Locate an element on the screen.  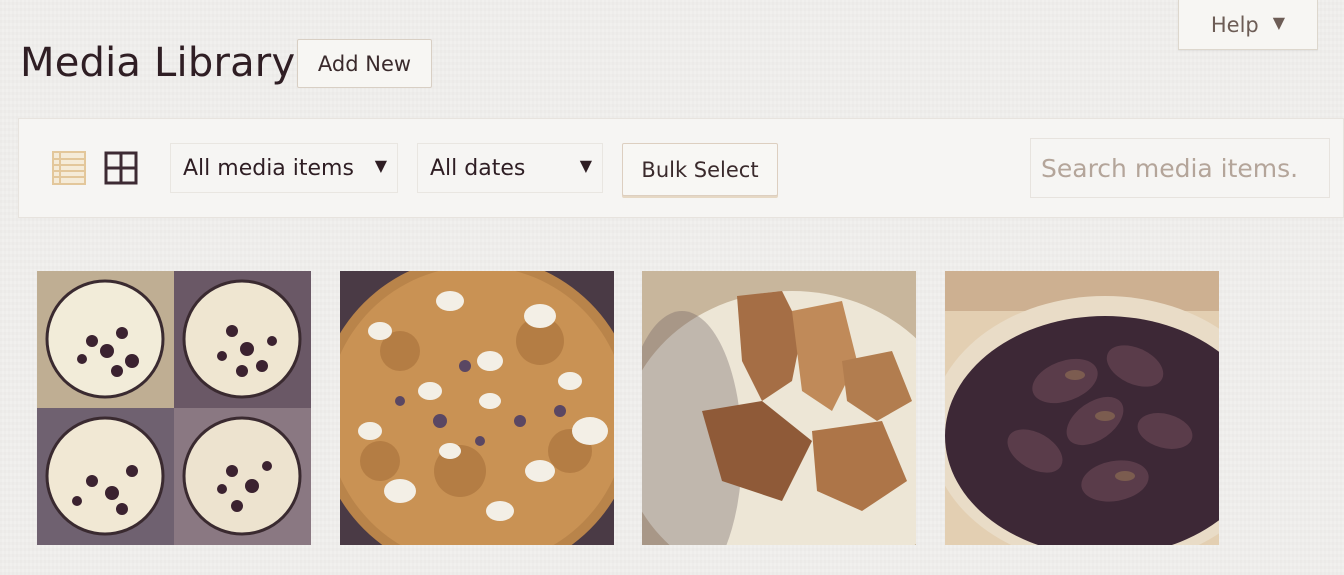
paella-image is located at coordinates (477, 408).